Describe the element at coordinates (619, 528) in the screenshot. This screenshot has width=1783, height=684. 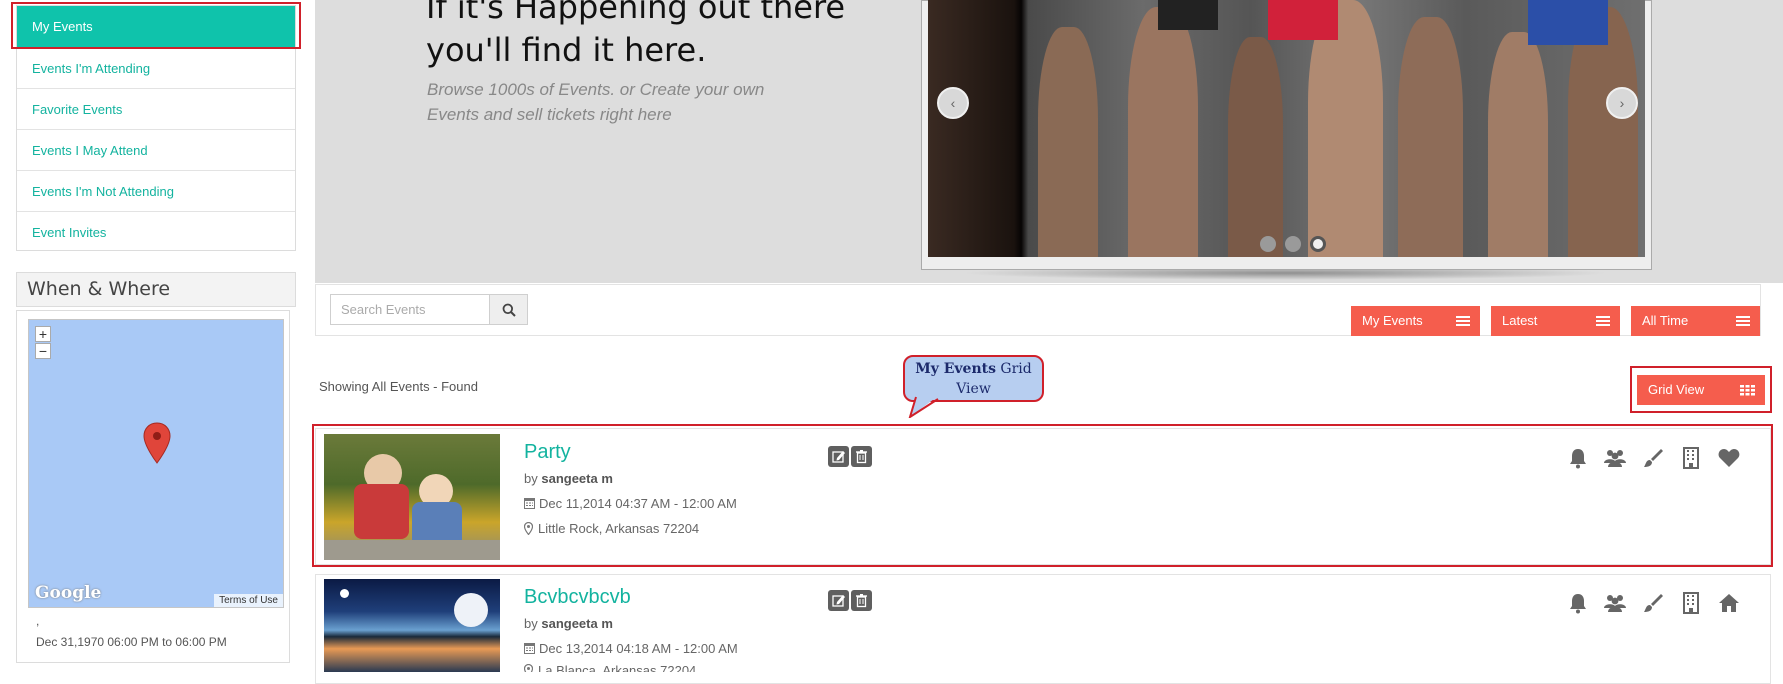
I see `event-location-text: Little Rock, Arkansas 72204` at that location.